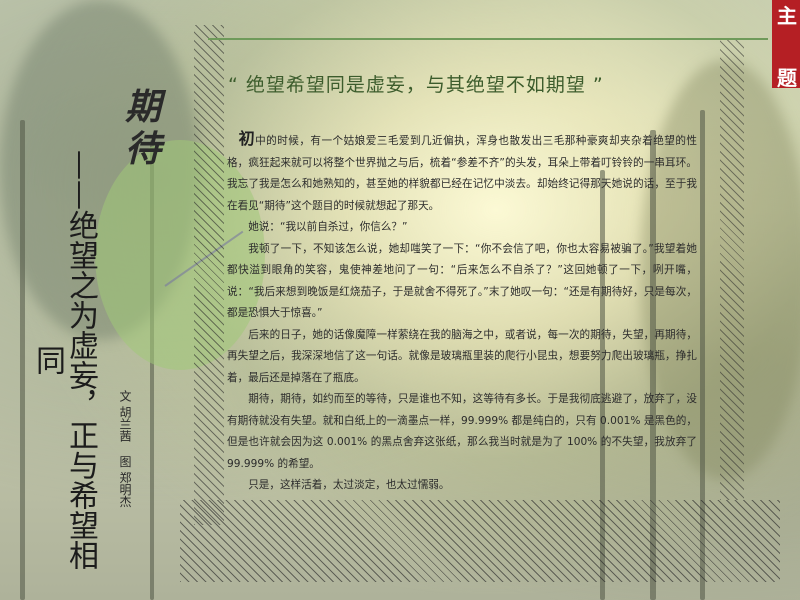  Describe the element at coordinates (488, 39) in the screenshot. I see `divider-line` at that location.